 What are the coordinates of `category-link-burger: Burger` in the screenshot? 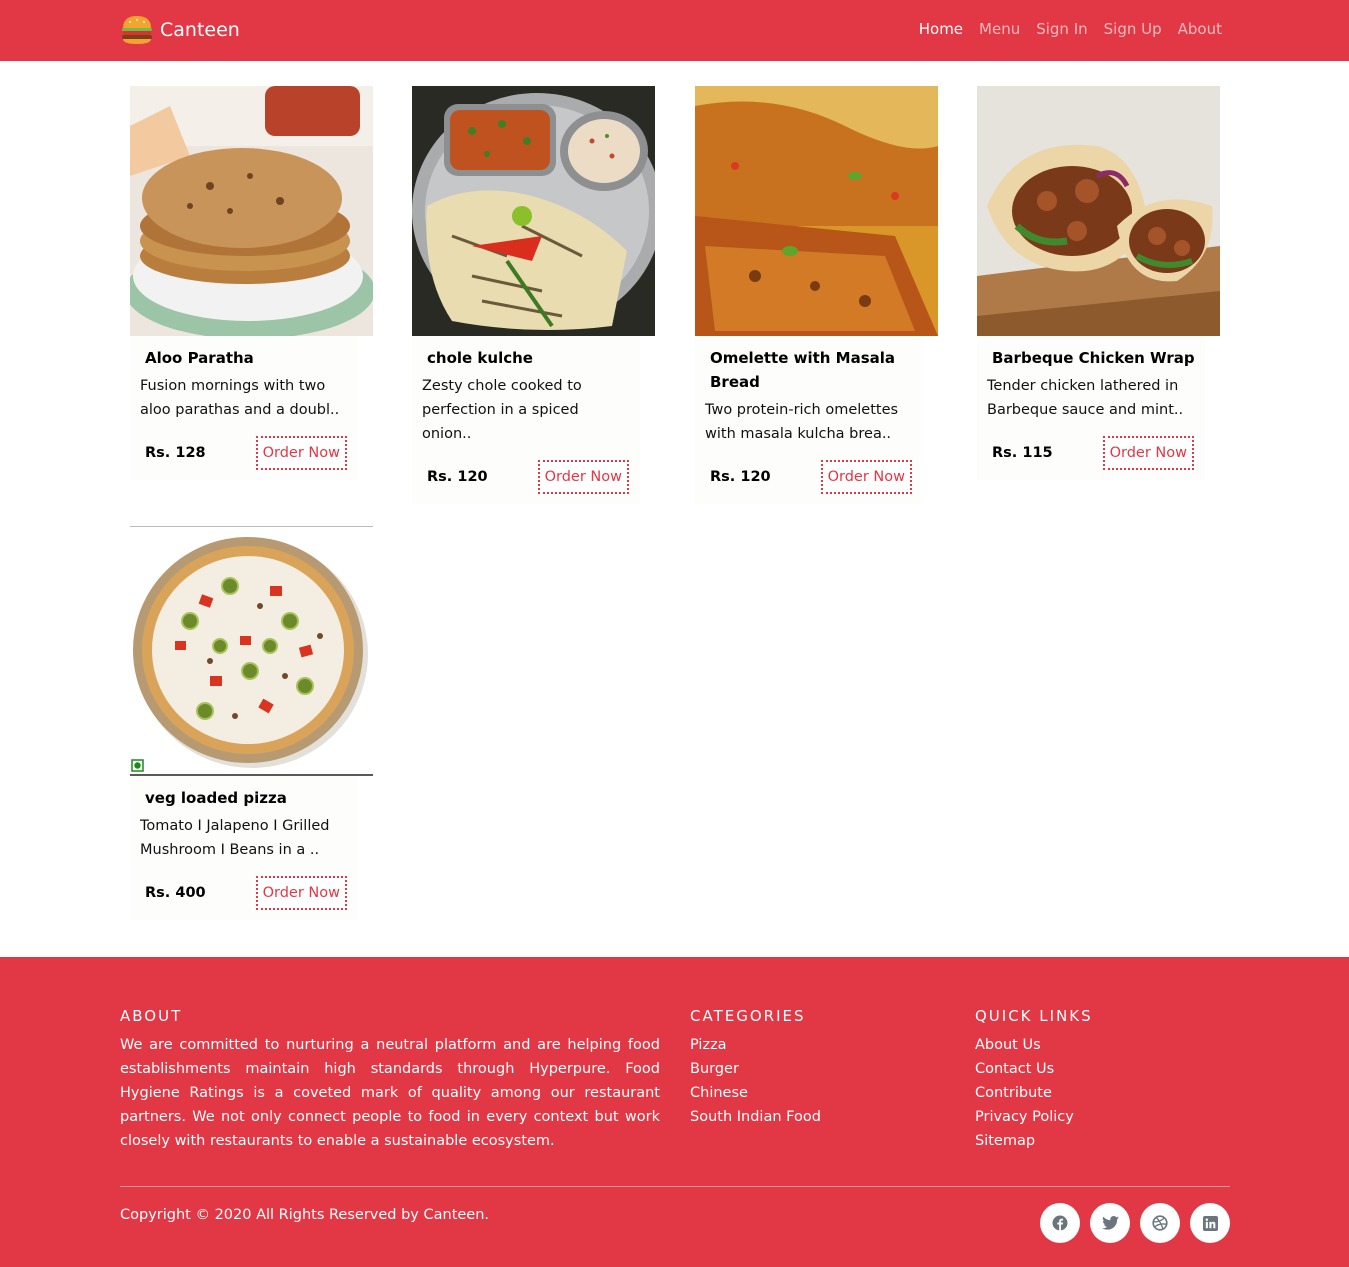 It's located at (820, 1069).